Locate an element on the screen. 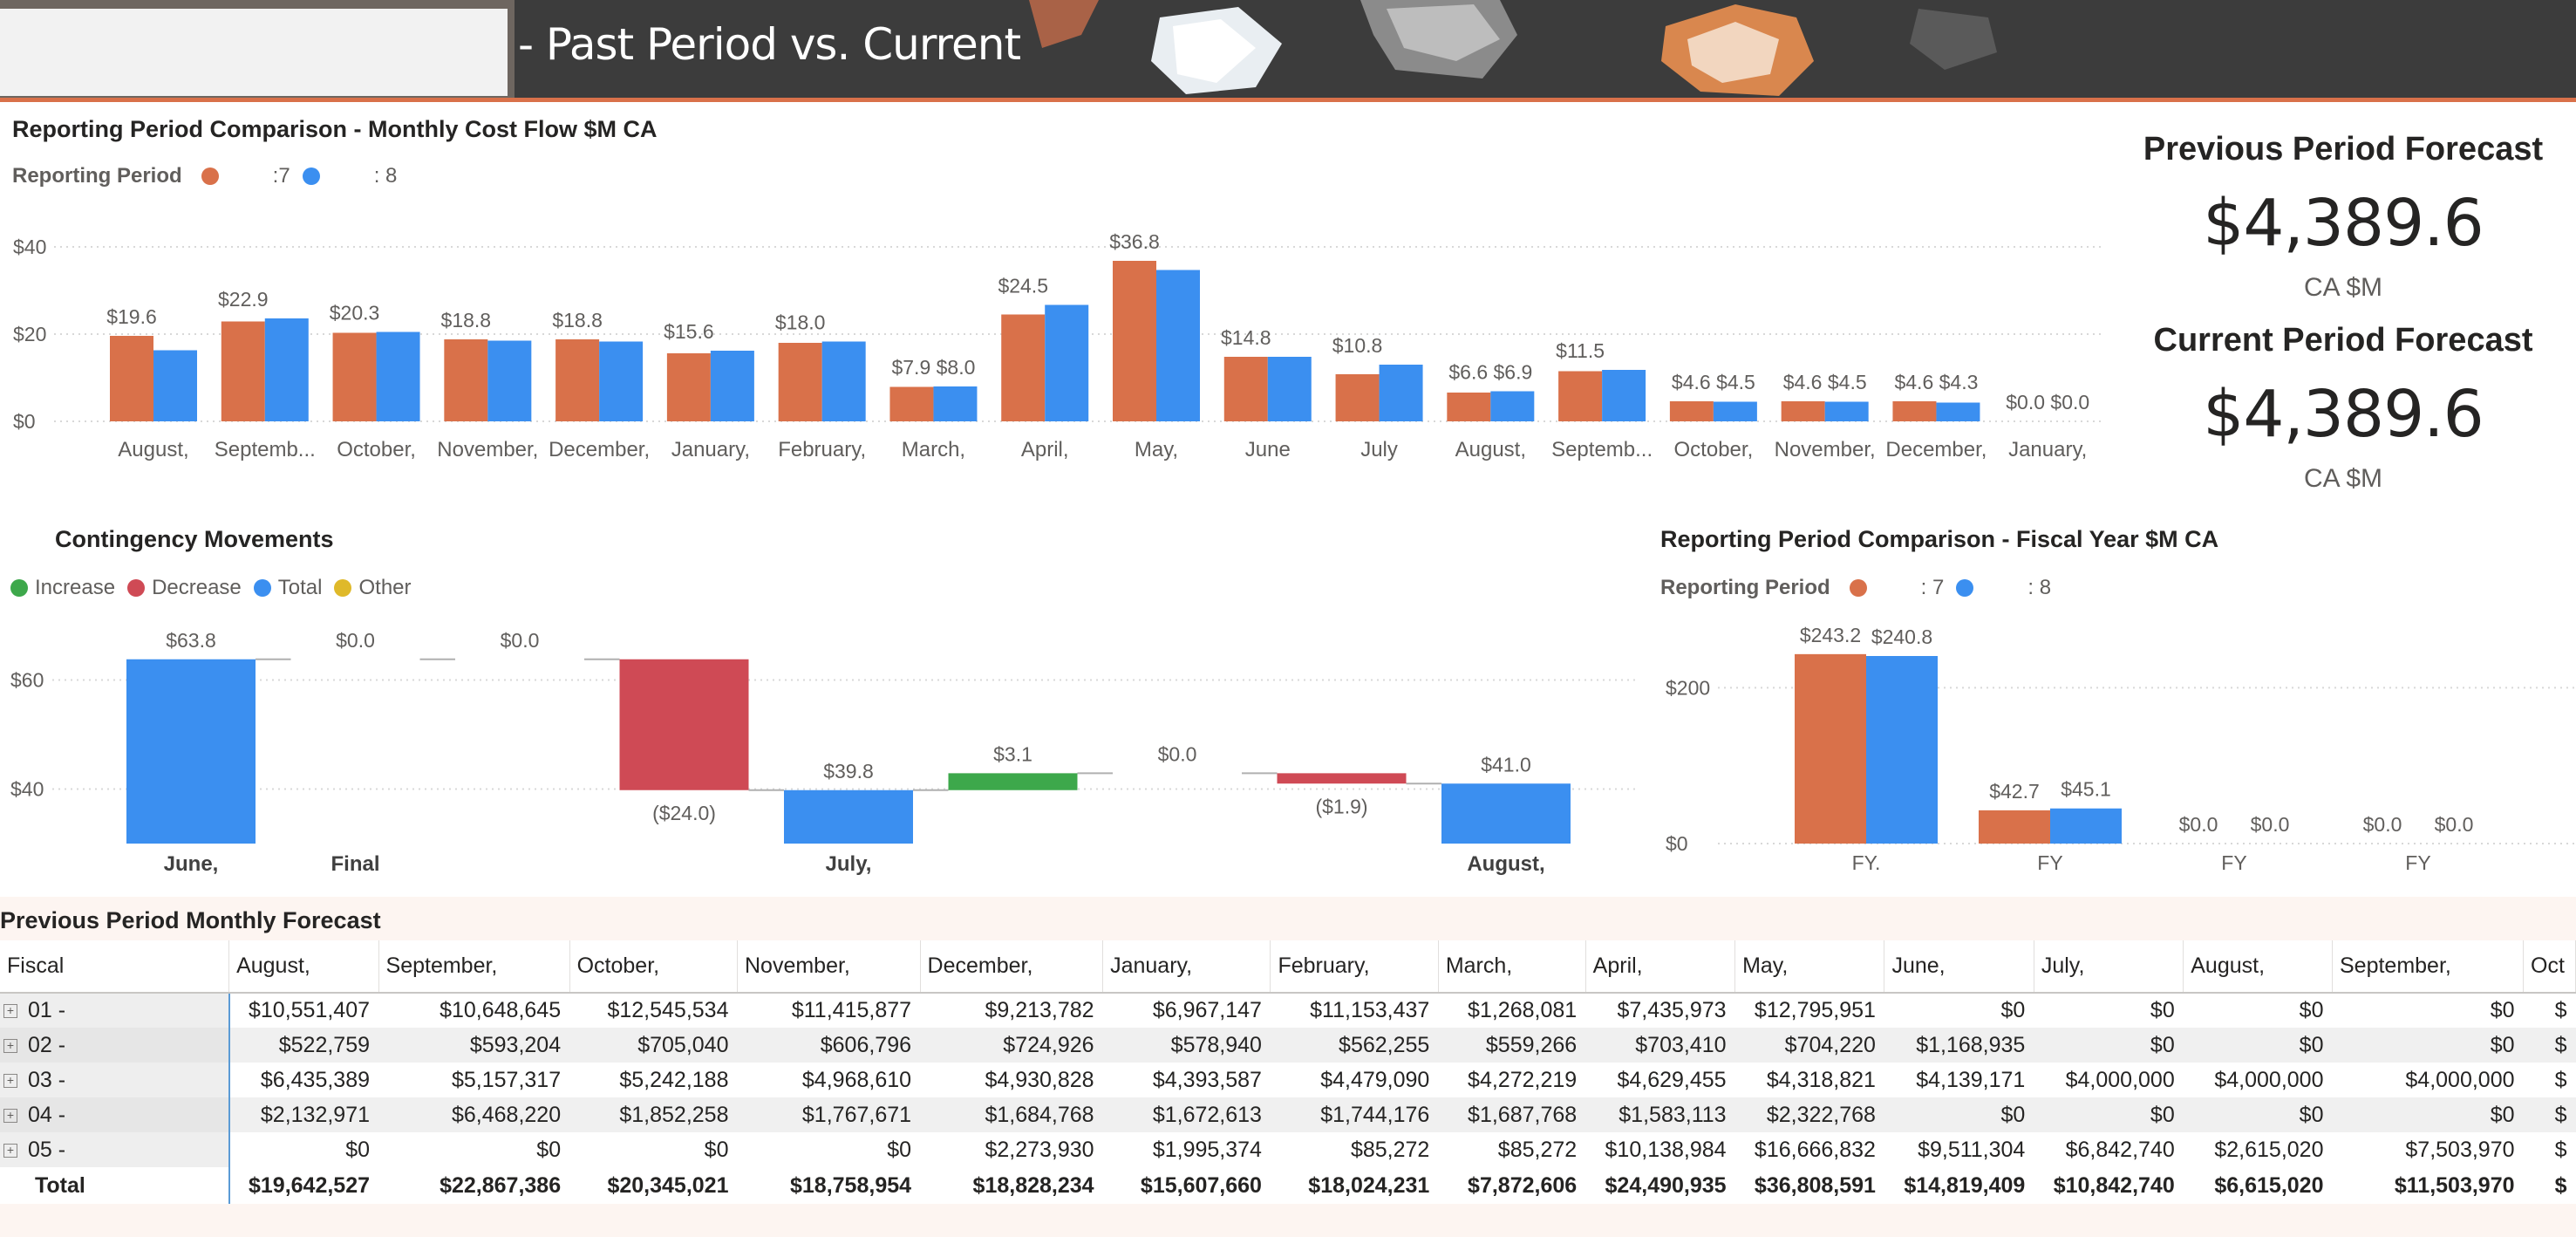  data-label: $15.6 is located at coordinates (689, 331).